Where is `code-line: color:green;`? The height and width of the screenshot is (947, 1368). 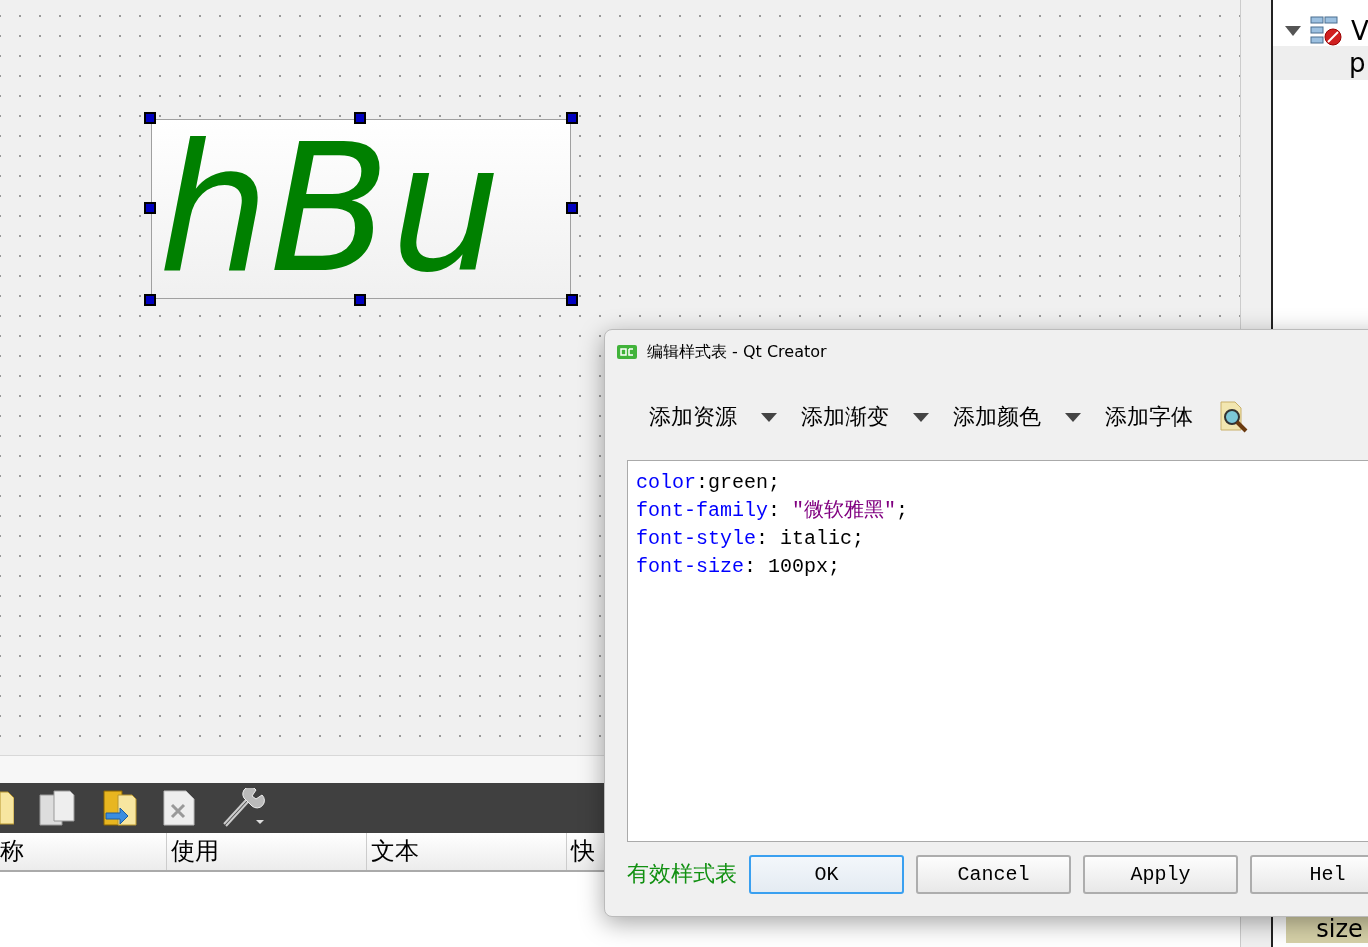
code-line: color:green; is located at coordinates (709, 483).